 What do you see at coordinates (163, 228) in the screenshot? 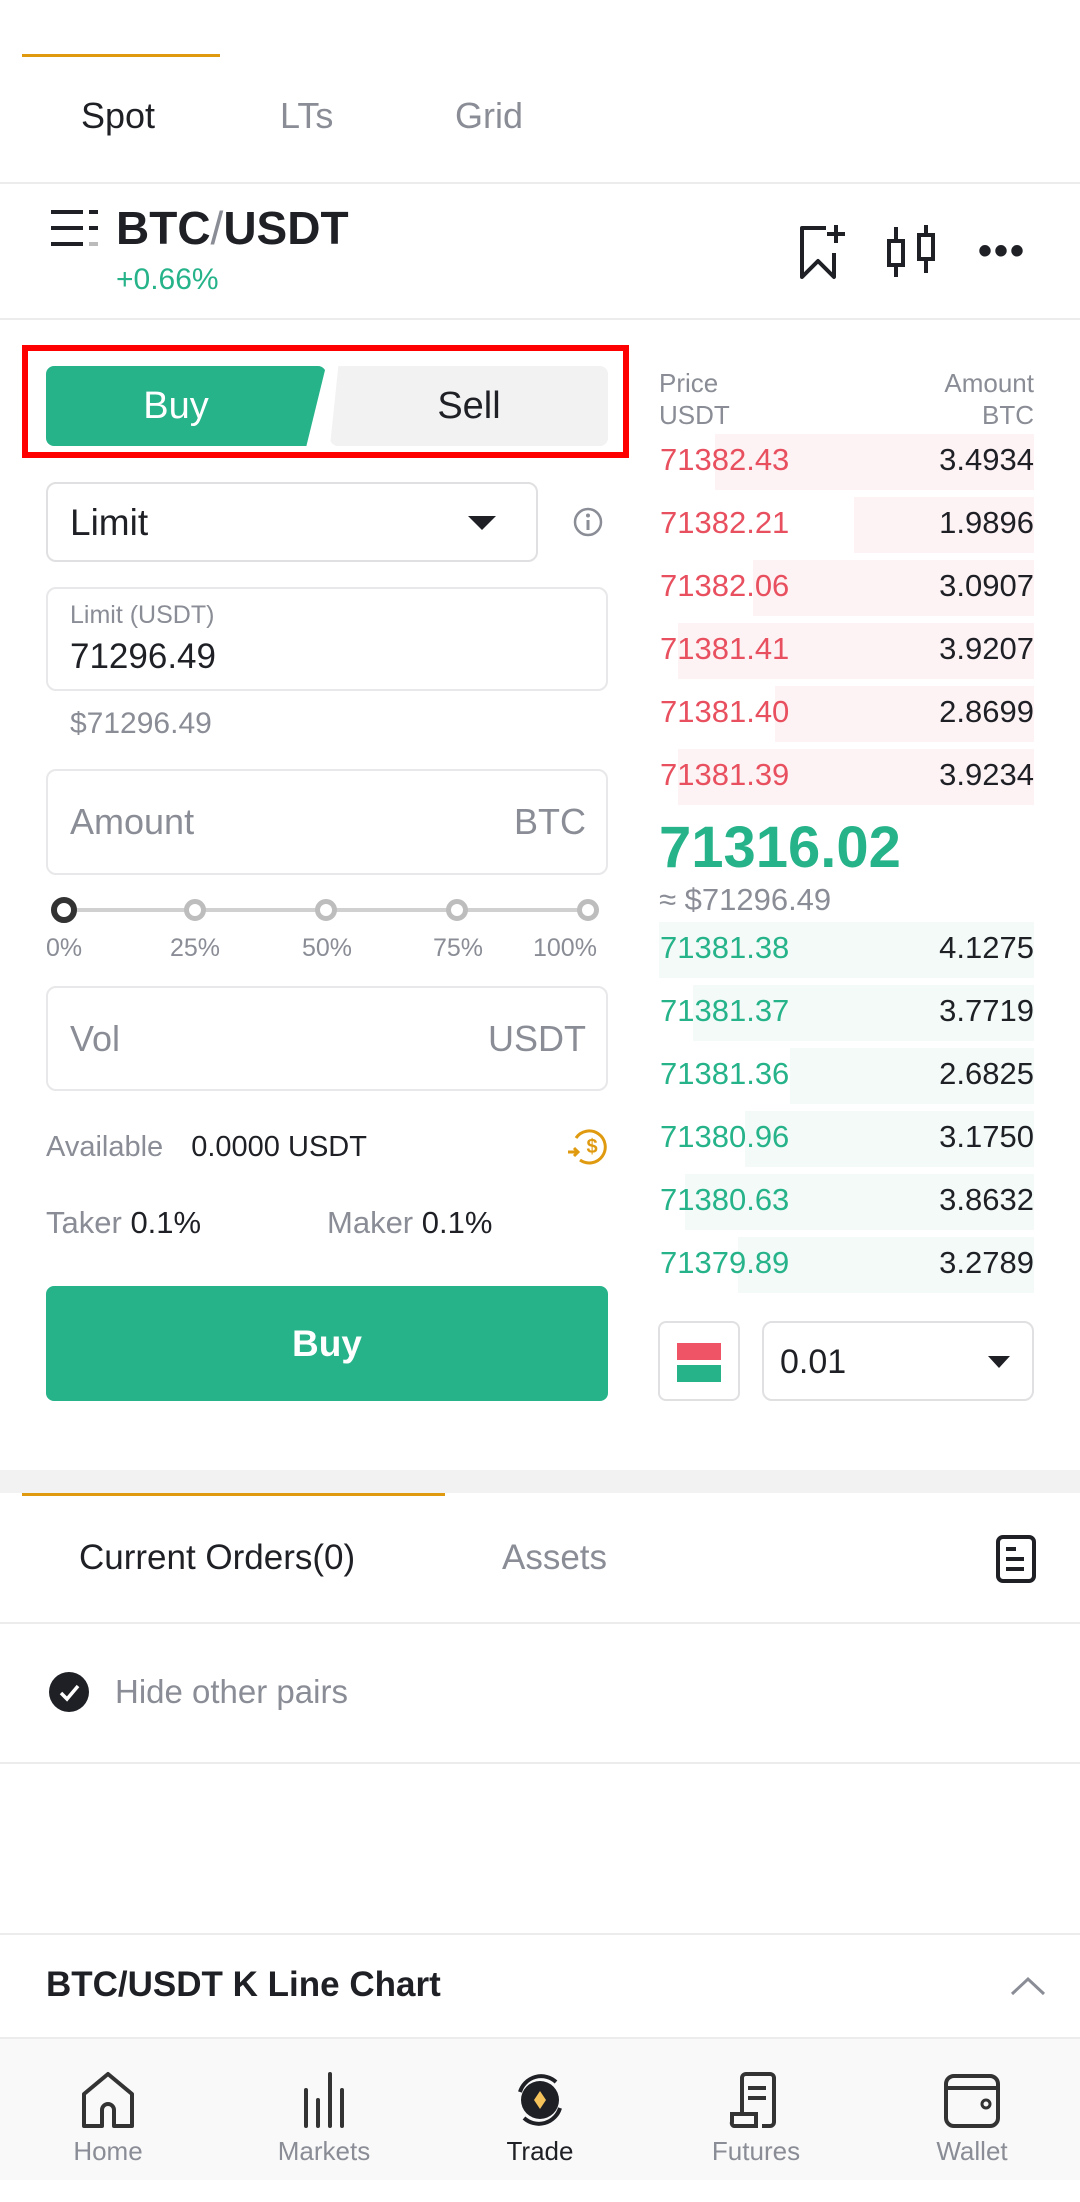
I see `pair-base: BTC` at bounding box center [163, 228].